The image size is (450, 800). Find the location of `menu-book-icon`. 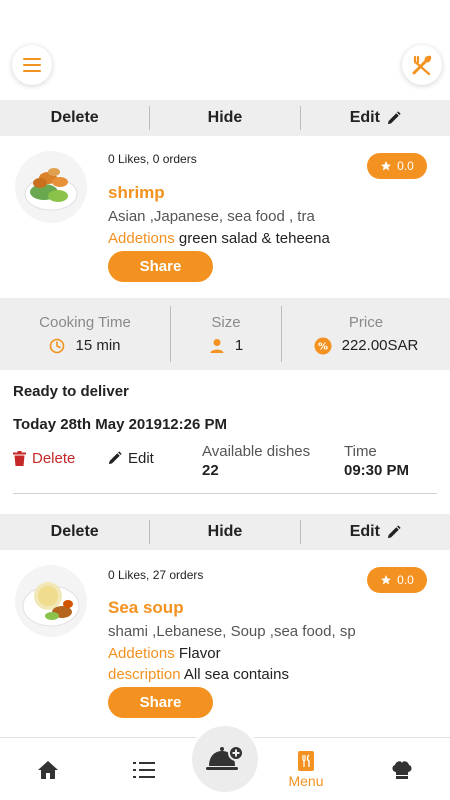

menu-book-icon is located at coordinates (306, 760).